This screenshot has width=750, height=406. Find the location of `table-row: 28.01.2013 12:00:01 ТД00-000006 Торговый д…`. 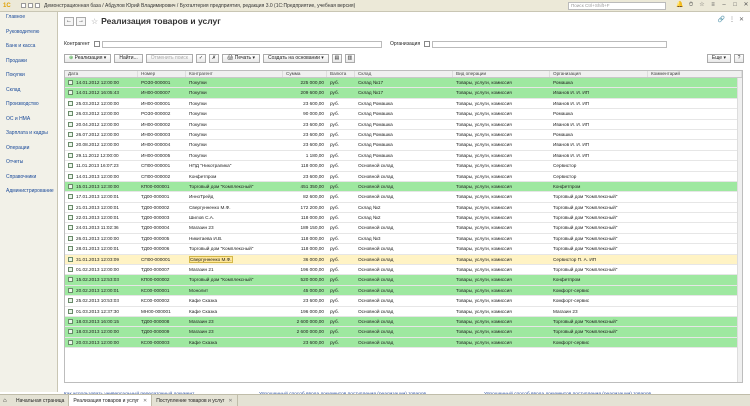

table-row: 28.01.2013 12:00:01 ТД00-000006 Торговый д… is located at coordinates (403, 249).